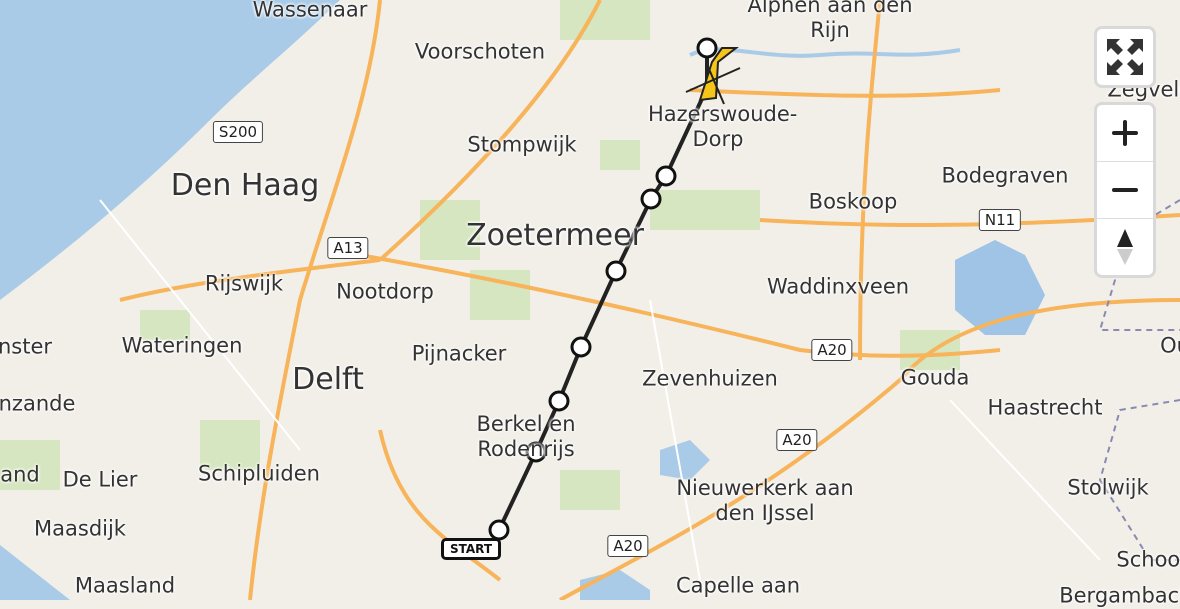 Image resolution: width=1180 pixels, height=609 pixels. What do you see at coordinates (35, 572) in the screenshot?
I see `river` at bounding box center [35, 572].